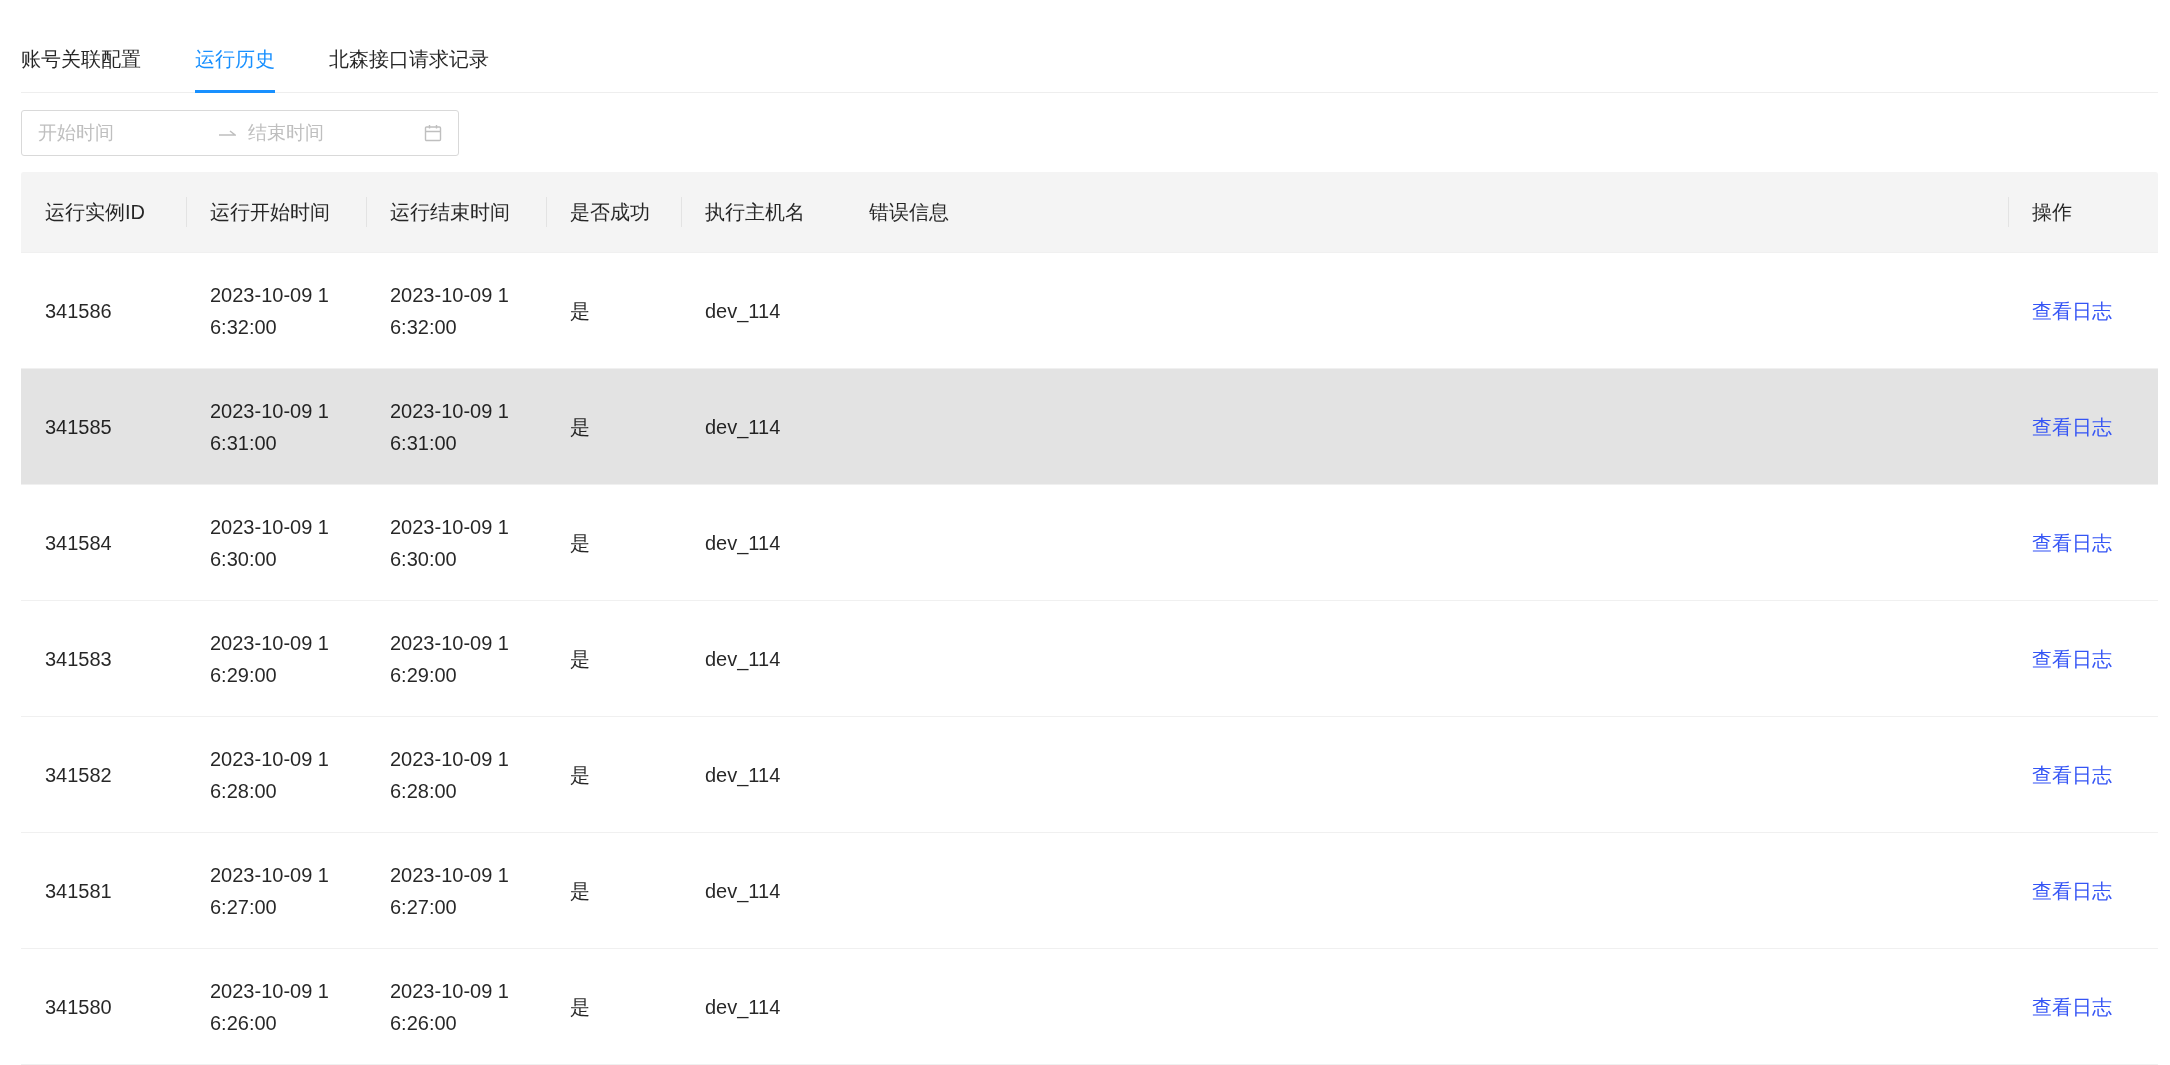  What do you see at coordinates (78, 891) in the screenshot?
I see `table-cell-text: 341581` at bounding box center [78, 891].